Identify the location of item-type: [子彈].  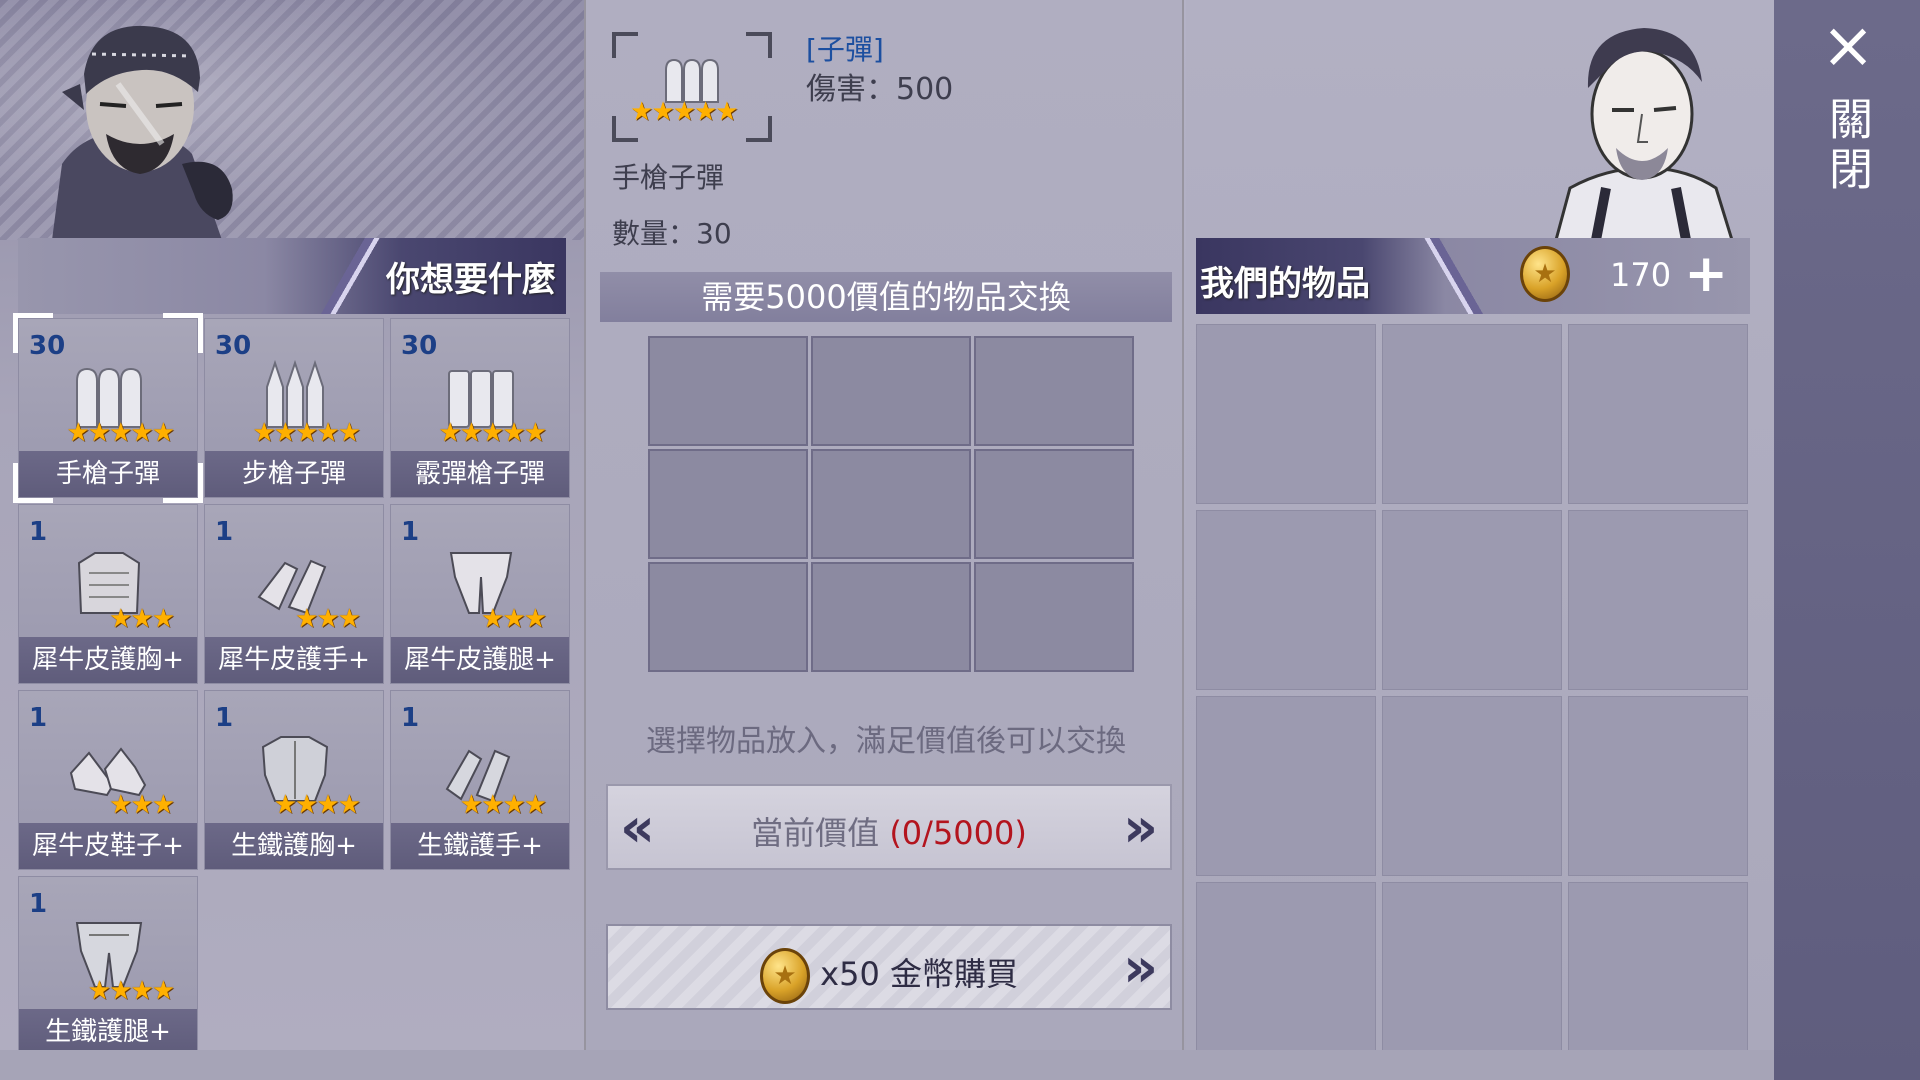
(845, 49).